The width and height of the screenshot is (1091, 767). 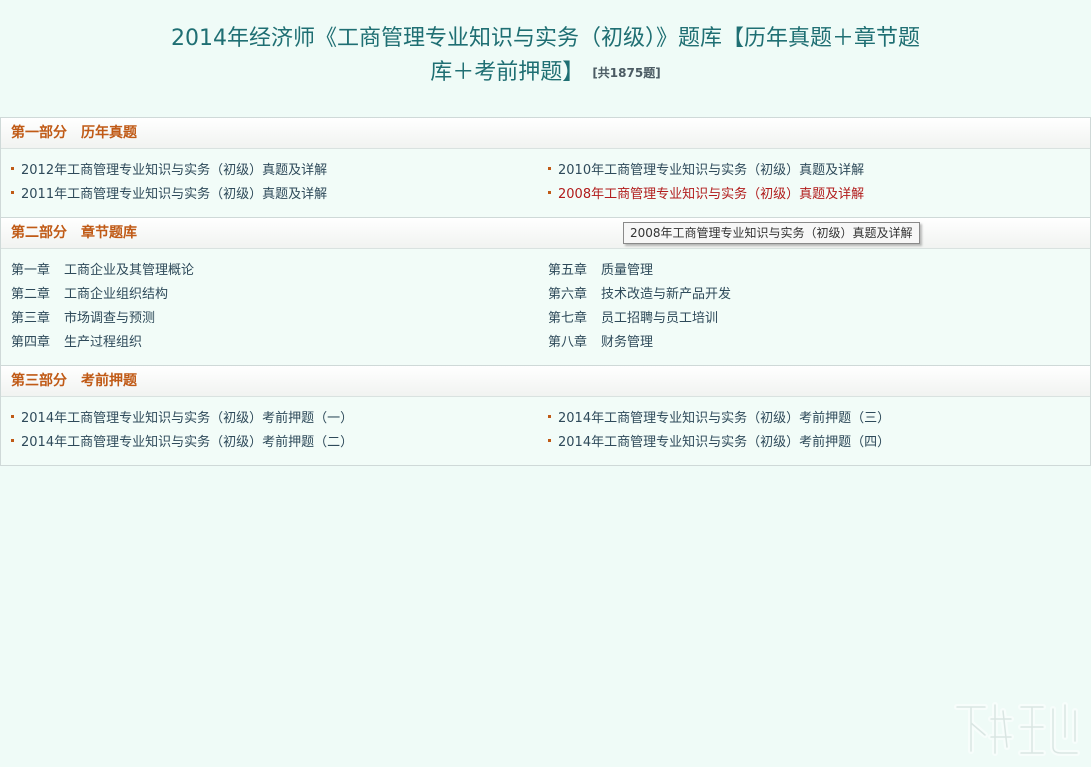 I want to click on title-line-2-text: 库＋考前押题】, so click(x=507, y=72).